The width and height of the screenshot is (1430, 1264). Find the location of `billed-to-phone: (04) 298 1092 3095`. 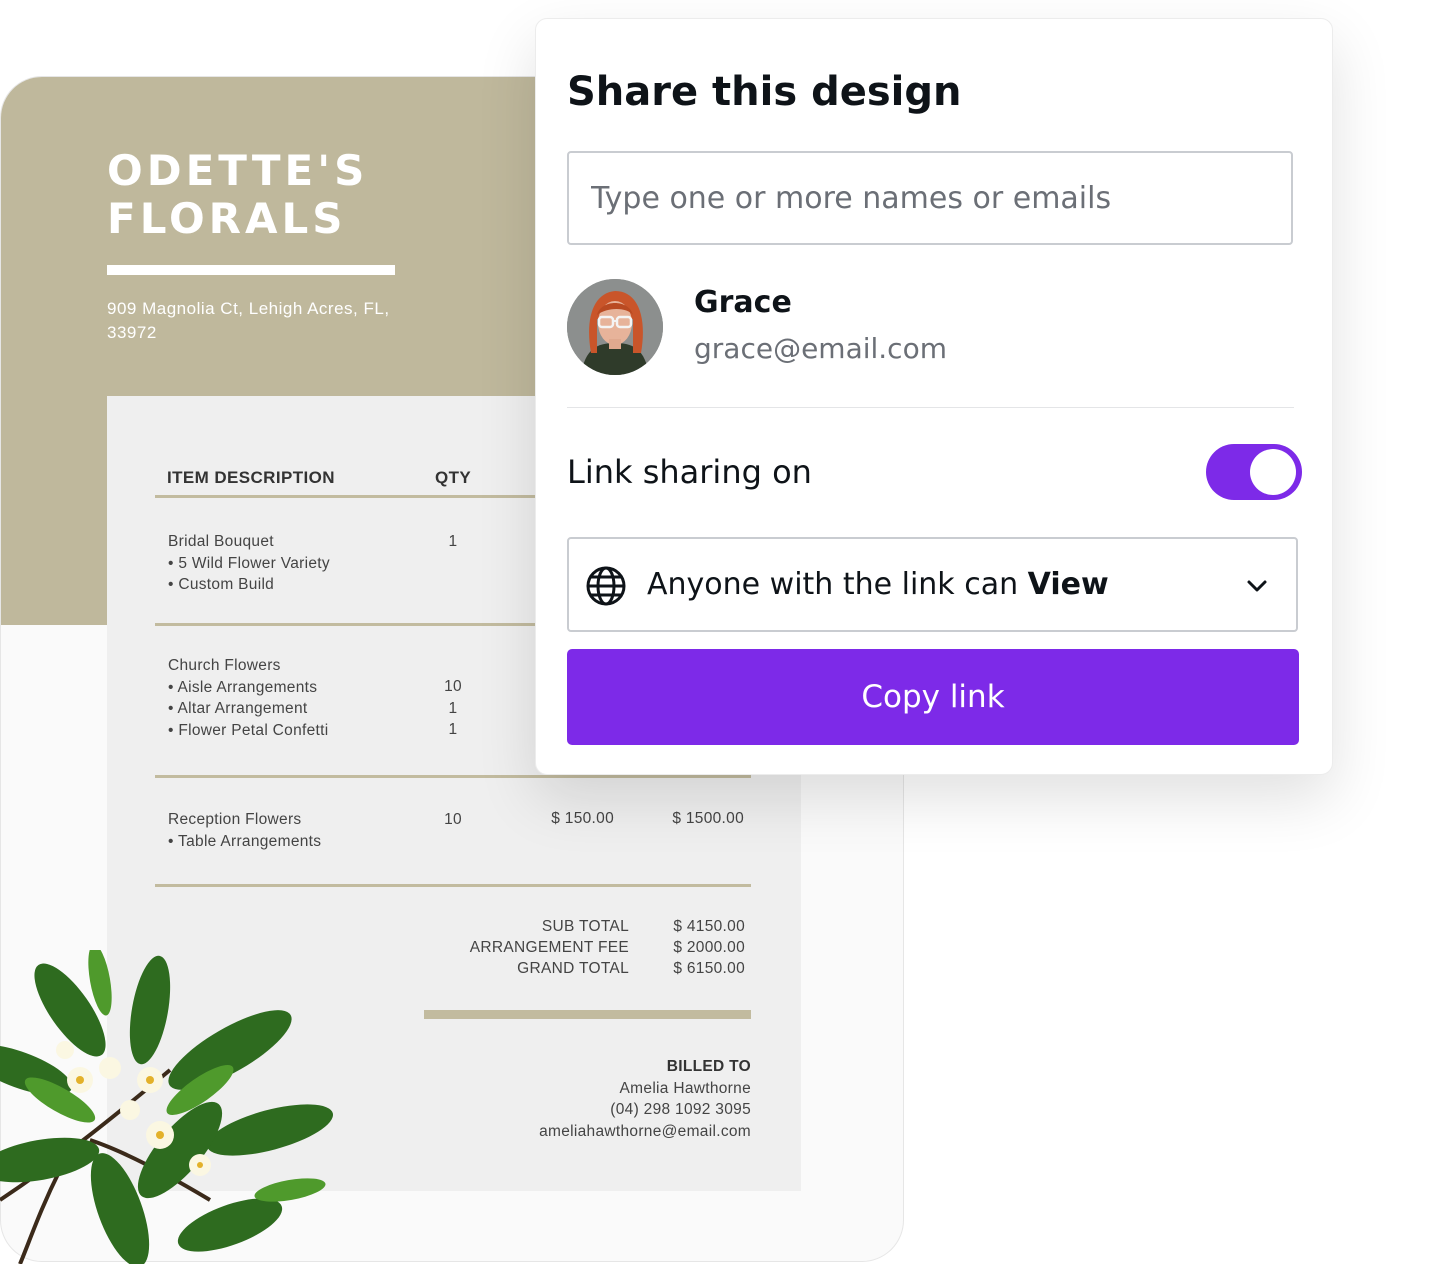

billed-to-phone: (04) 298 1092 3095 is located at coordinates (680, 1109).